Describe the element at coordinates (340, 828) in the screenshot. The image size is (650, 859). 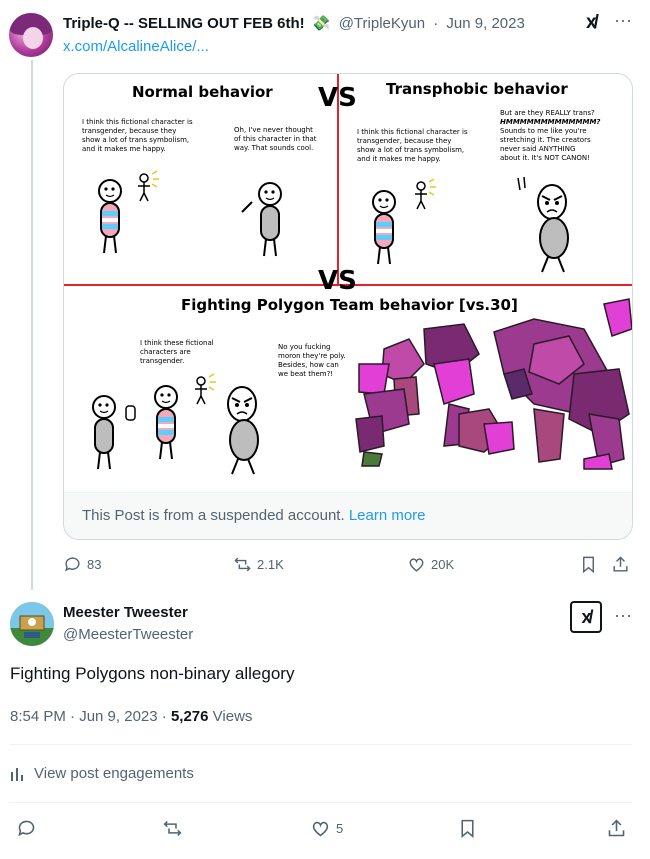
I see `like-count: 5` at that location.